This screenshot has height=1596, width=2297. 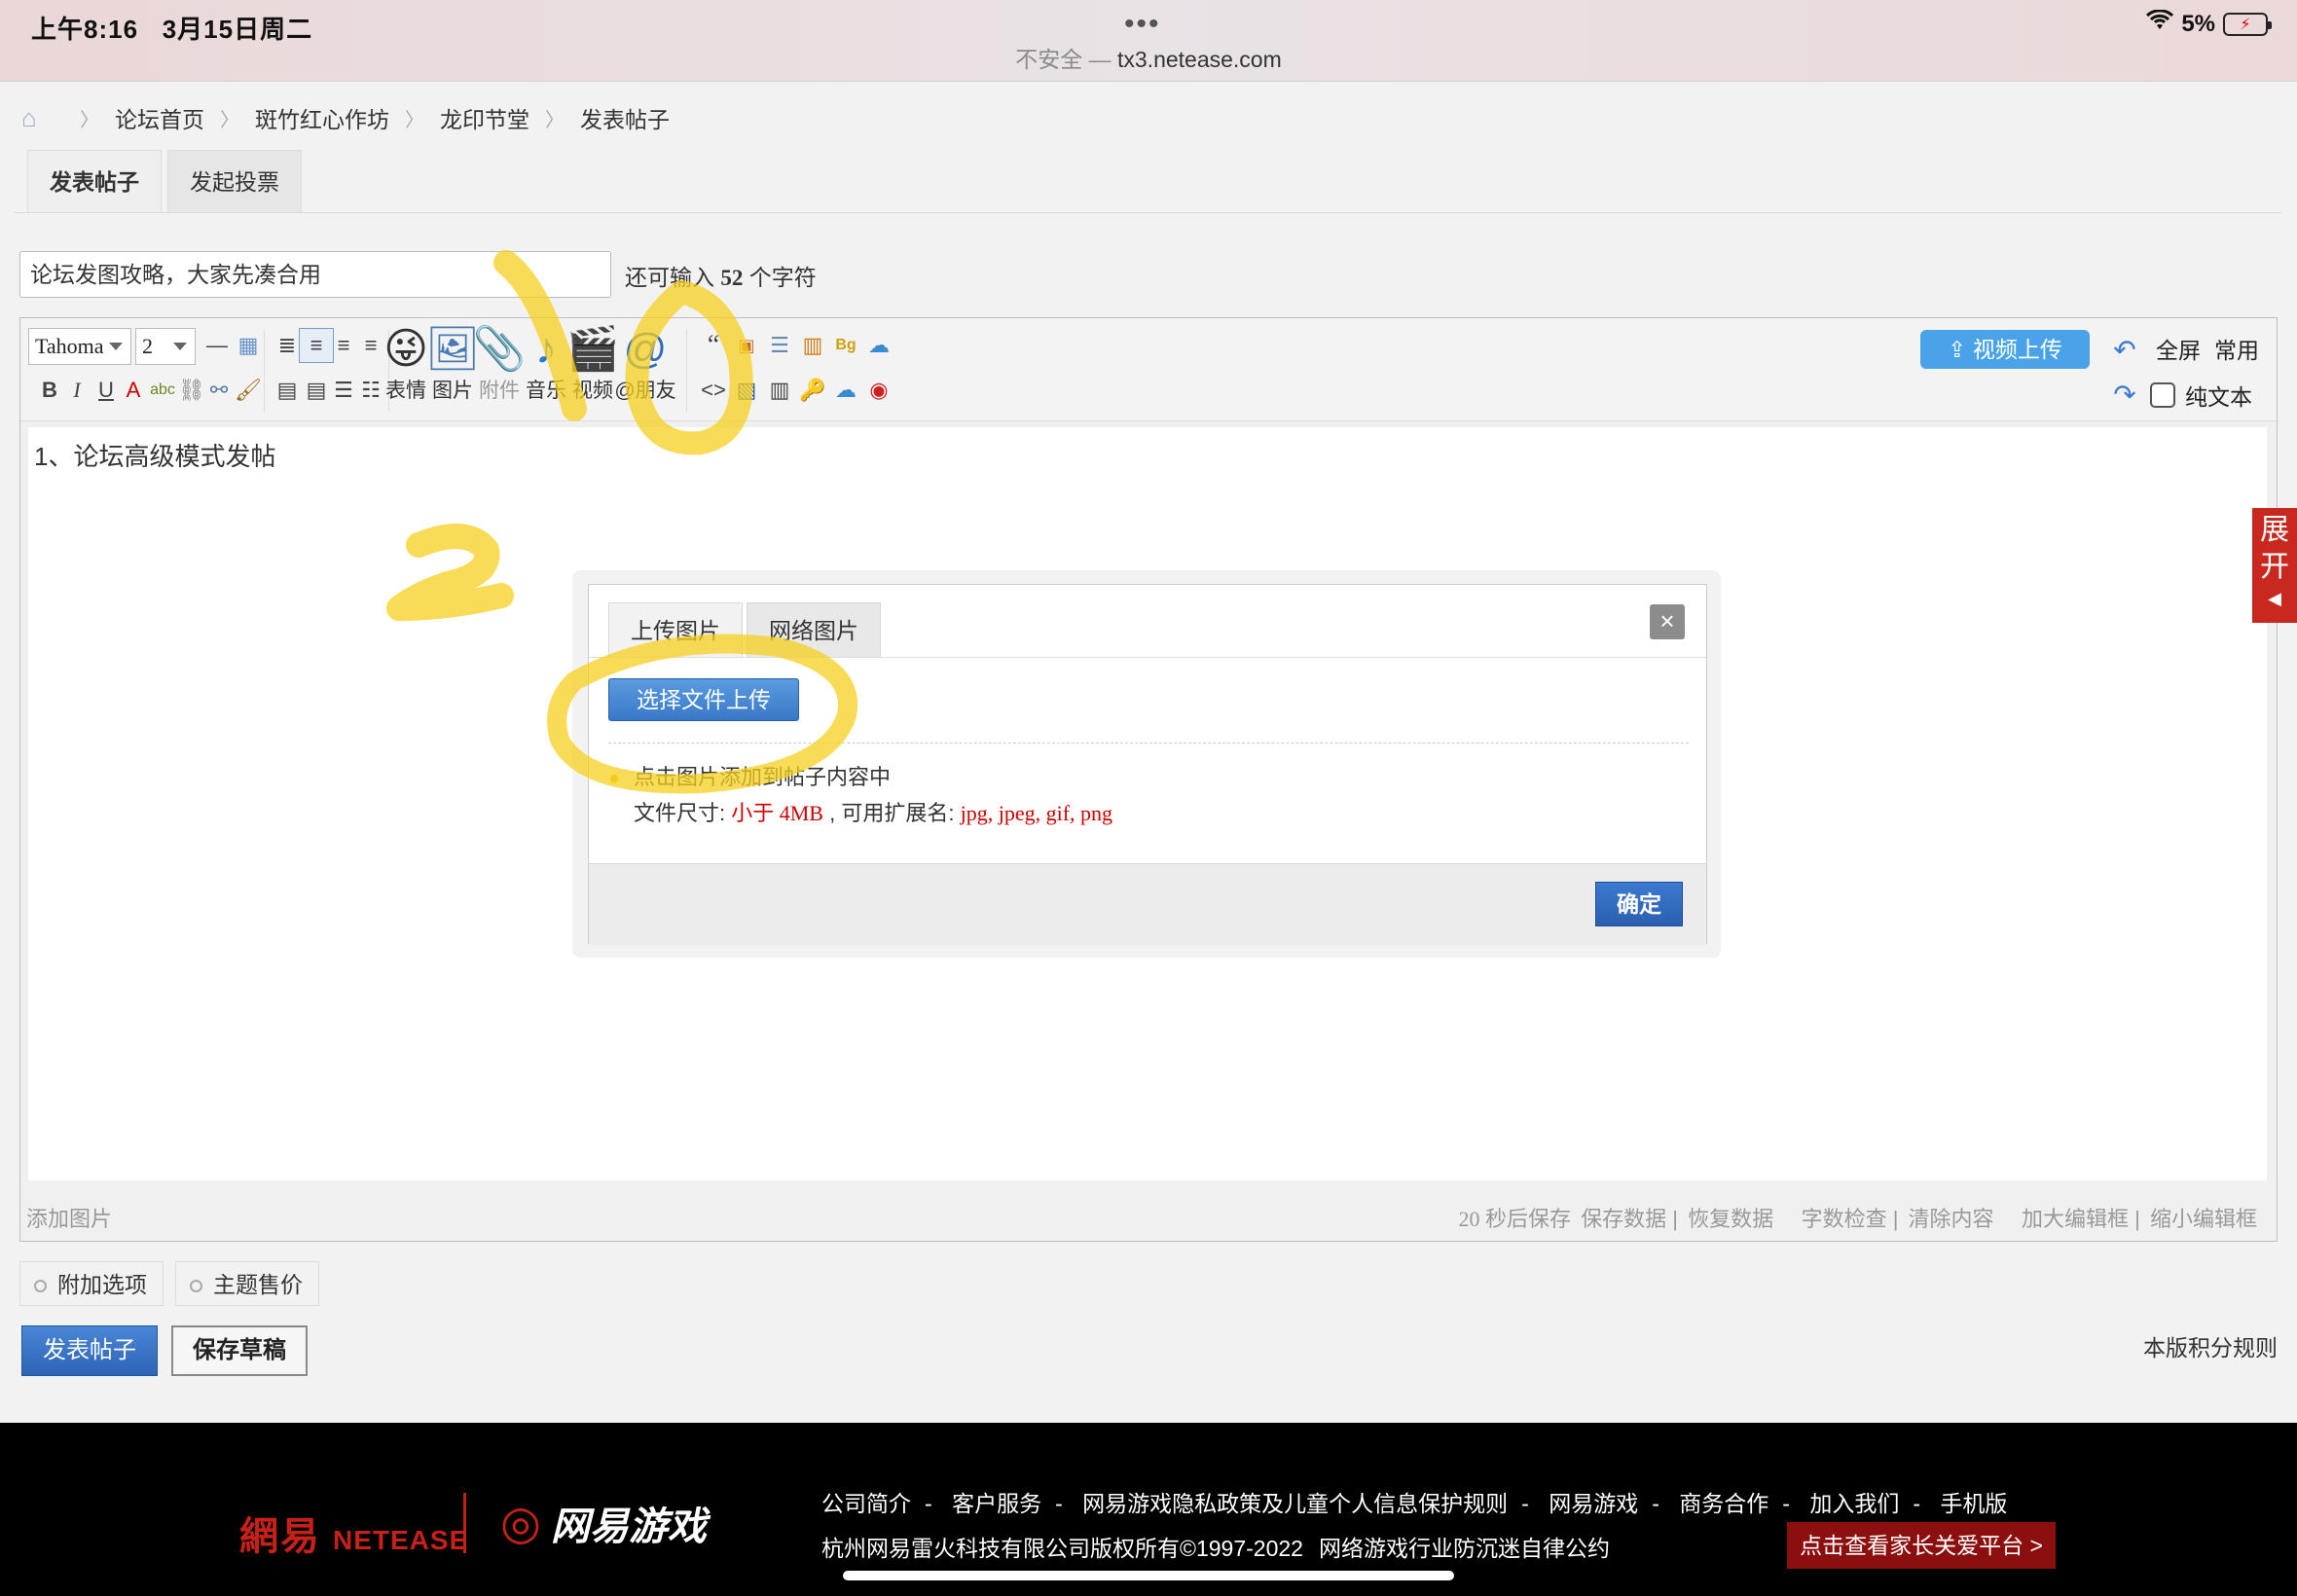 What do you see at coordinates (1623, 1219) in the screenshot?
I see `save-data-link: 保存数据` at bounding box center [1623, 1219].